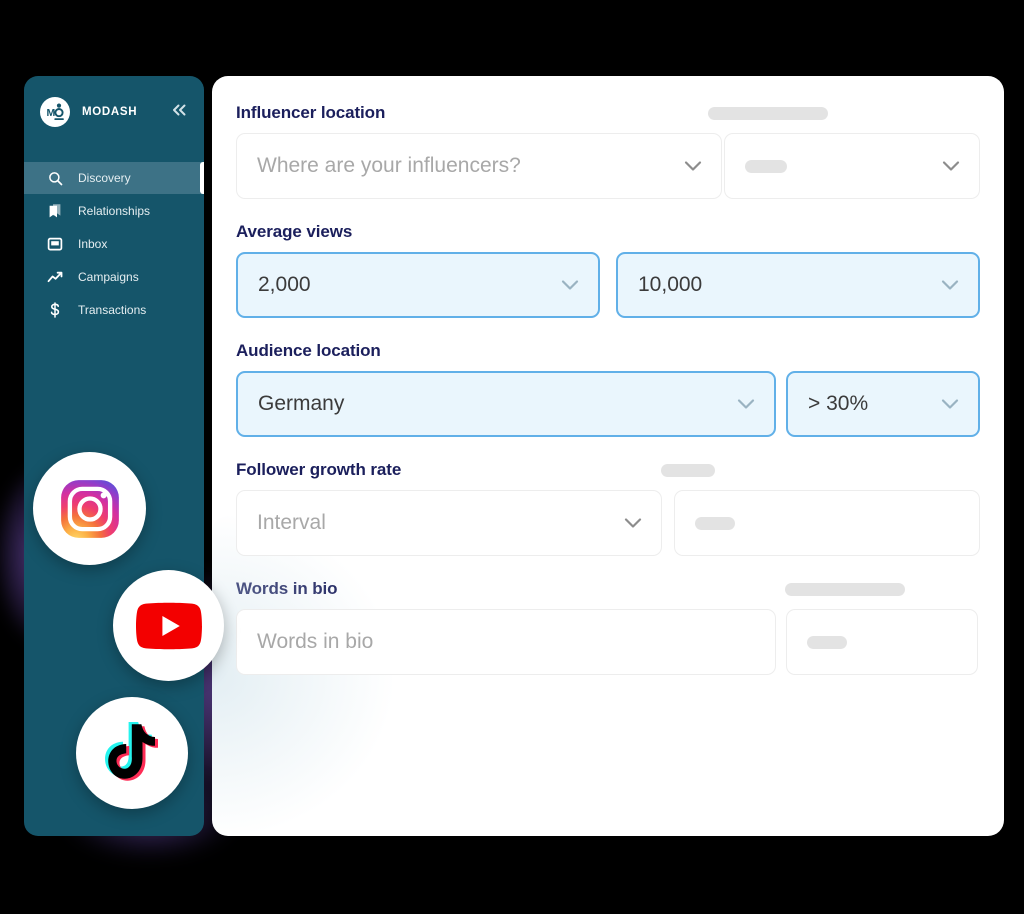 This screenshot has width=1024, height=914. What do you see at coordinates (608, 113) in the screenshot?
I see `filter-header: Influencer location` at bounding box center [608, 113].